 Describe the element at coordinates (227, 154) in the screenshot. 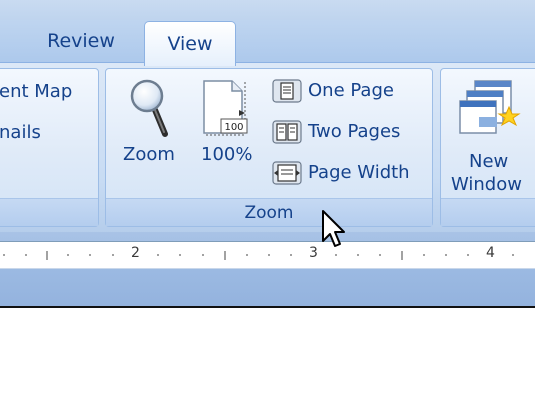

I see `zoom-100-label: 100%` at that location.